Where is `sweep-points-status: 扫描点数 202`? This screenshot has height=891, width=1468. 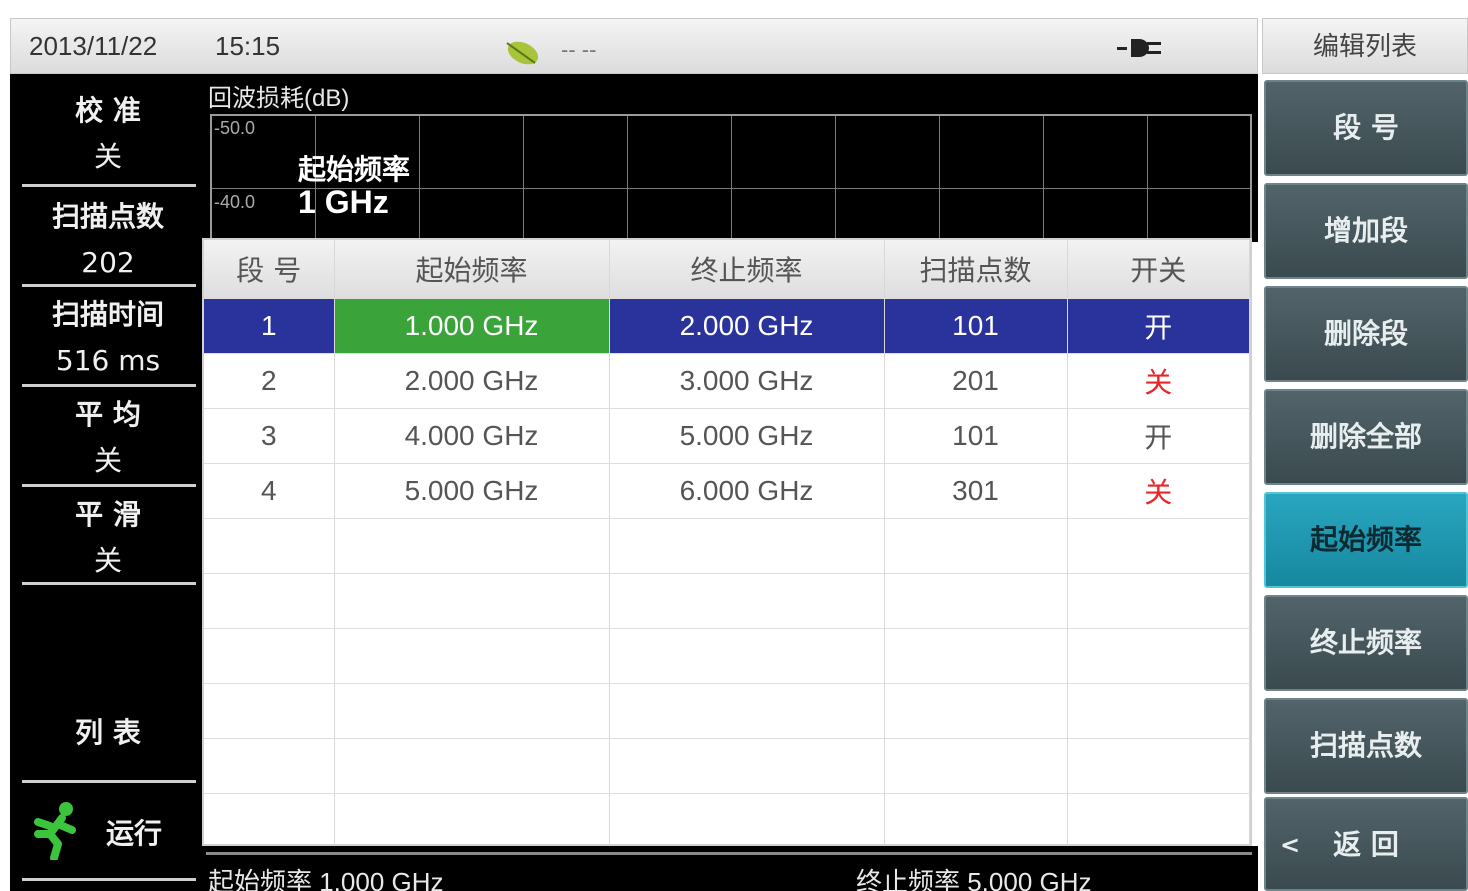
sweep-points-status: 扫描点数 202 is located at coordinates (108, 240).